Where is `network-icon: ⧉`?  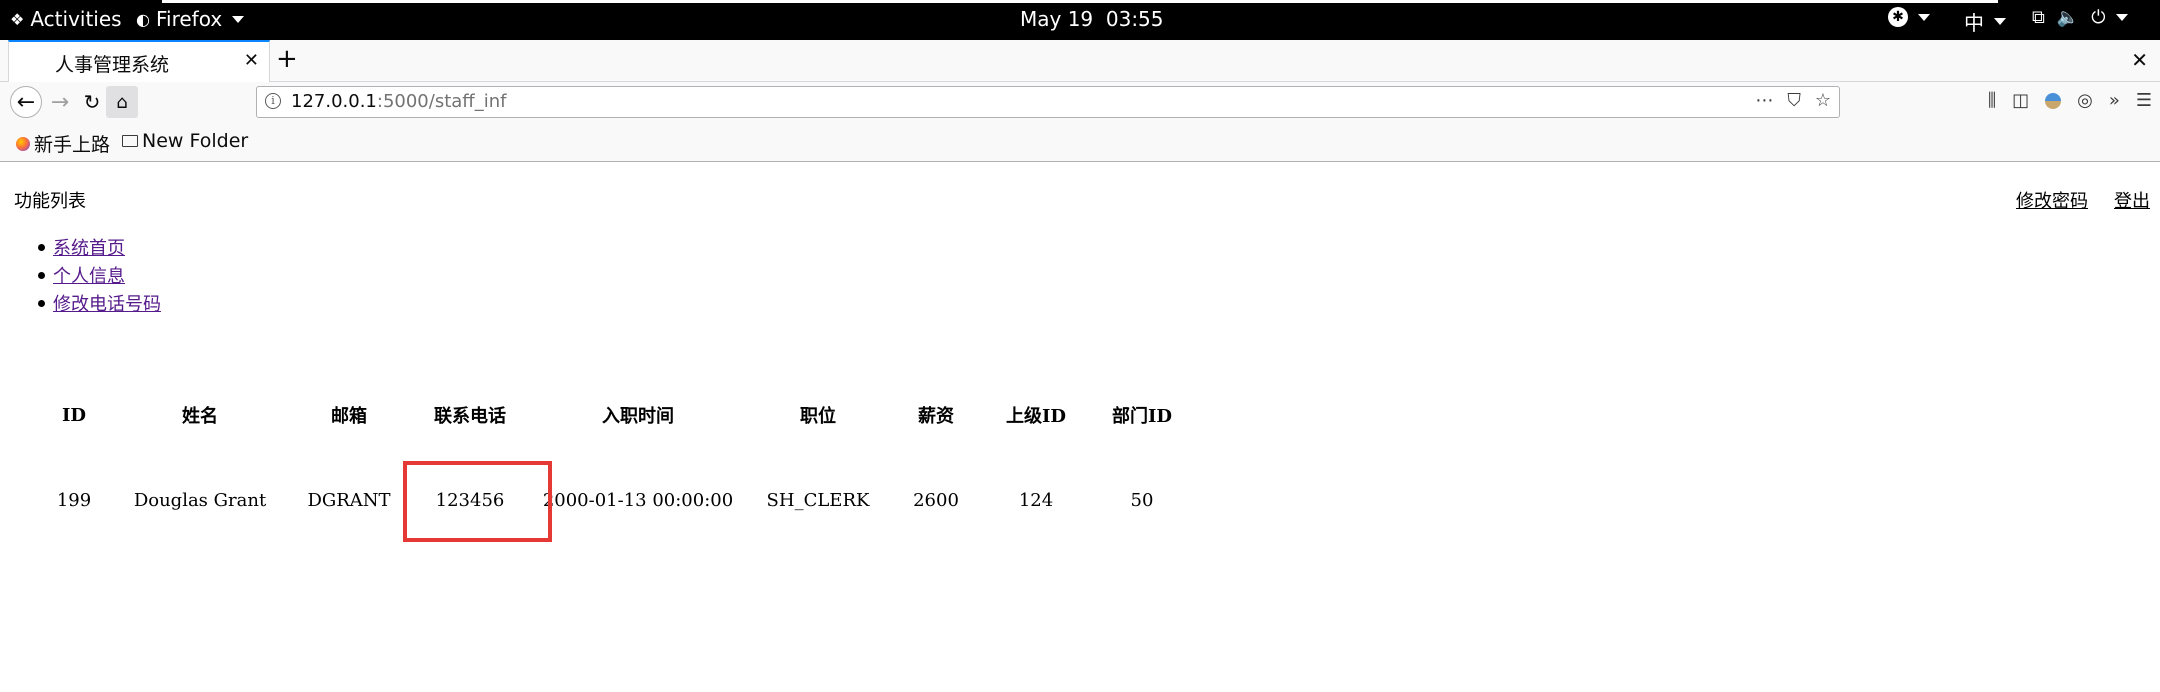 network-icon: ⧉ is located at coordinates (2038, 17).